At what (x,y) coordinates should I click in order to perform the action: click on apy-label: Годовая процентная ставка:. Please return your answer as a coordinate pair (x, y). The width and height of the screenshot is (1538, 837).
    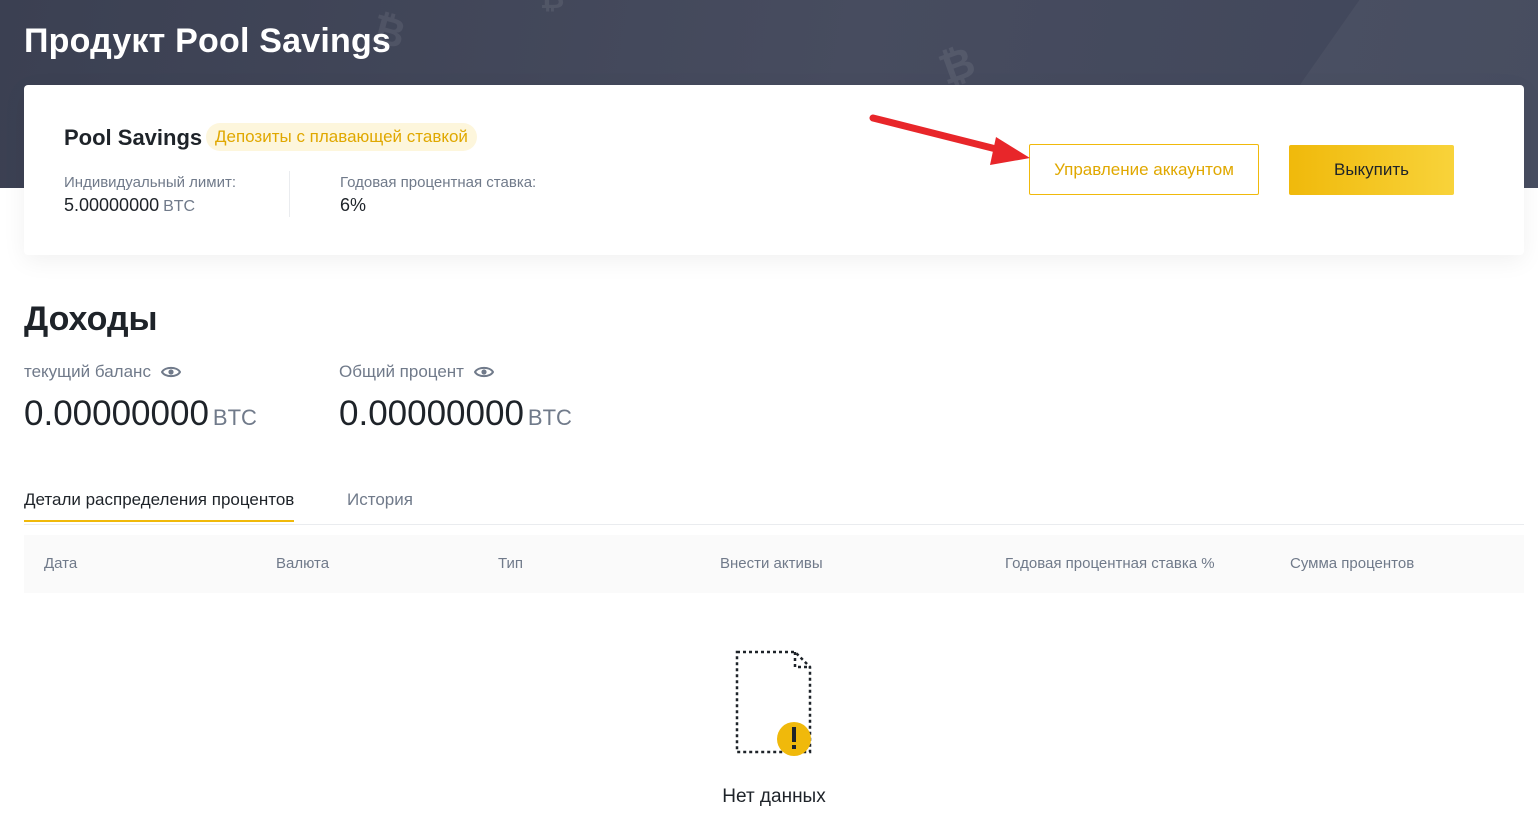
    Looking at the image, I should click on (438, 182).